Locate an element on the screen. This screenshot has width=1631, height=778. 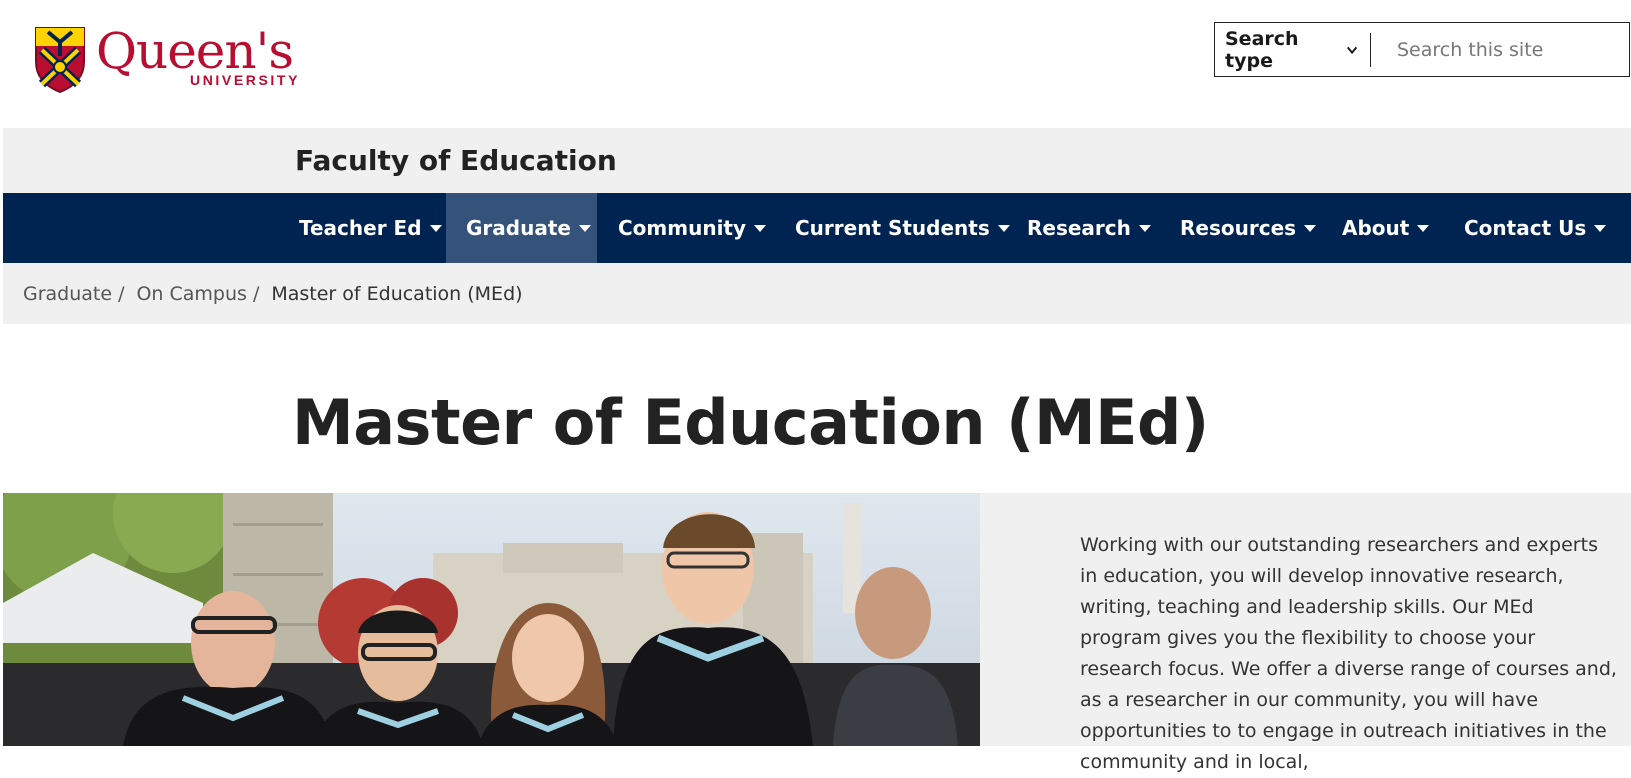
site-search: Search type is located at coordinates (1422, 49).